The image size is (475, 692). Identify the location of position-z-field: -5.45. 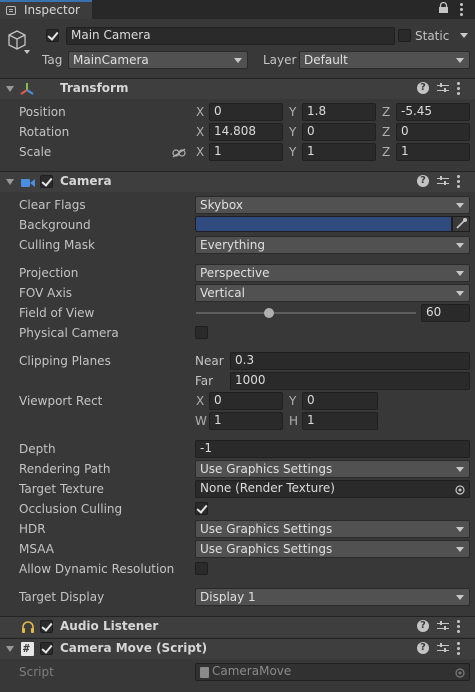
(433, 112).